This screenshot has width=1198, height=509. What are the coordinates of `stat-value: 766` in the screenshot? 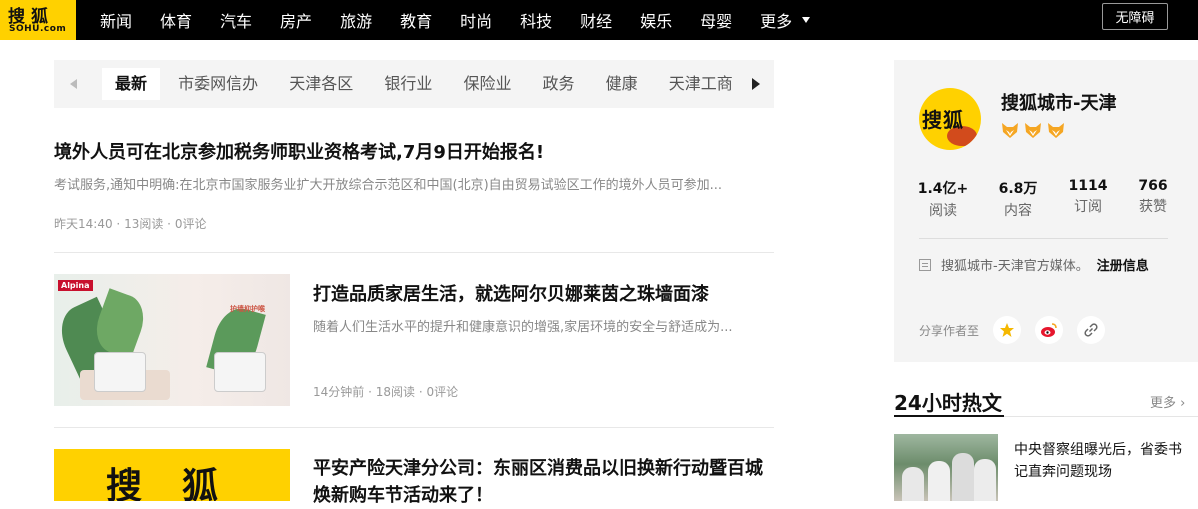 It's located at (1153, 186).